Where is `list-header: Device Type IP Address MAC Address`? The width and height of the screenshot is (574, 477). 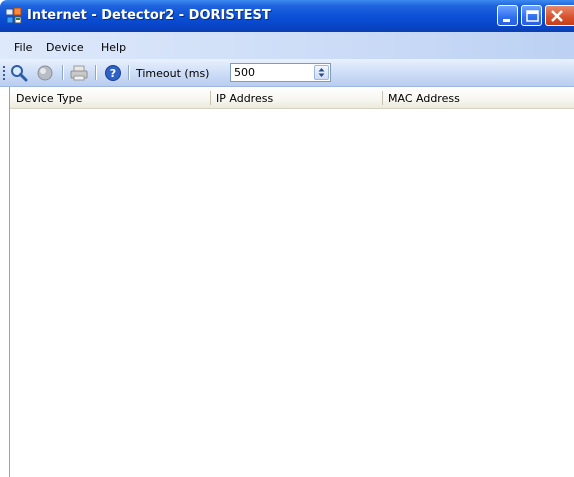 list-header: Device Type IP Address MAC Address is located at coordinates (292, 98).